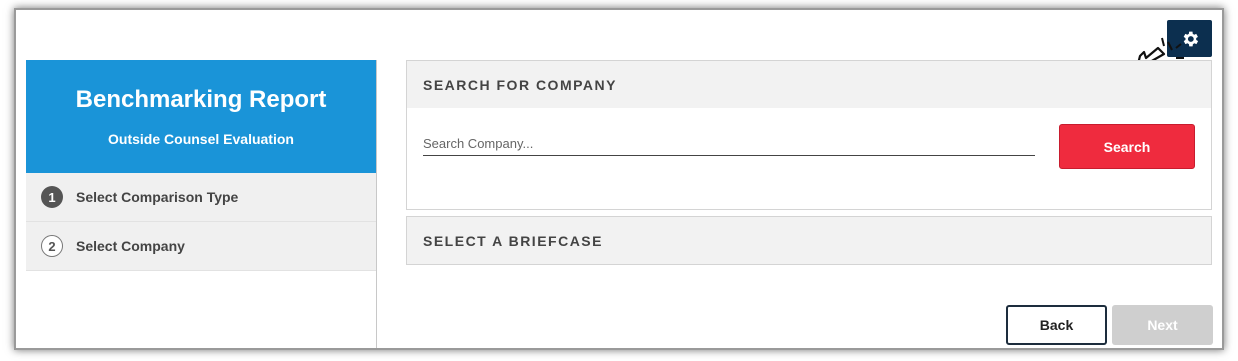 This screenshot has width=1238, height=361. I want to click on step-label: Select Comparison Type, so click(157, 197).